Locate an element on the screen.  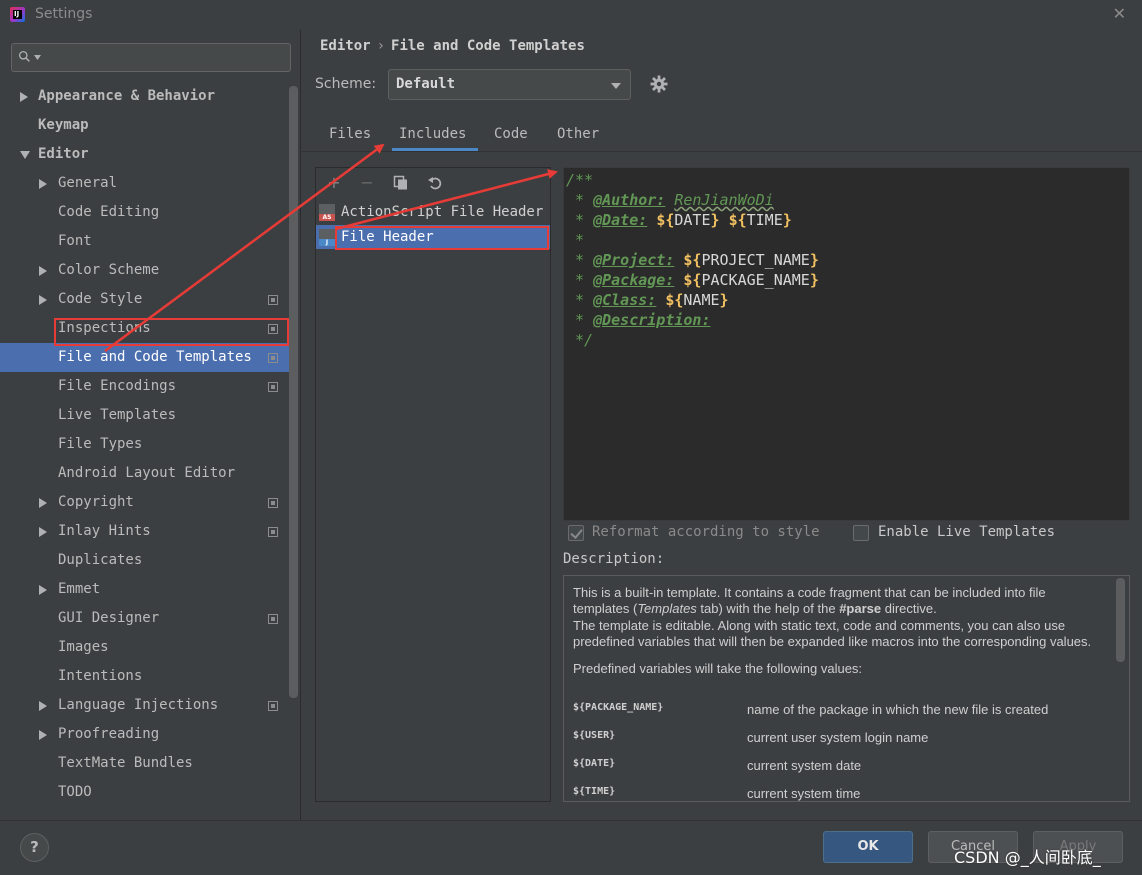
dialog-footer: ? OK Cancel Apply CSDN @_人间卧底_ is located at coordinates (571, 847).